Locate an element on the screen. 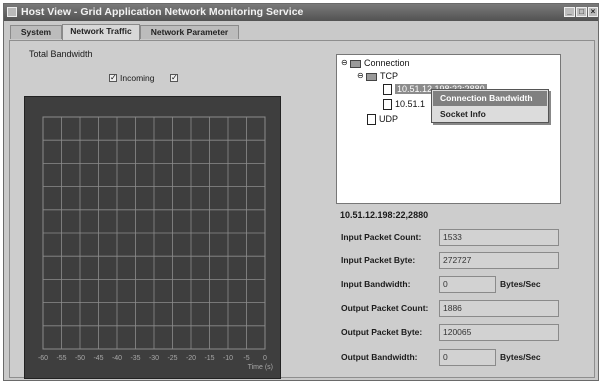  tcp-toggle: ⊖ is located at coordinates (360, 75).